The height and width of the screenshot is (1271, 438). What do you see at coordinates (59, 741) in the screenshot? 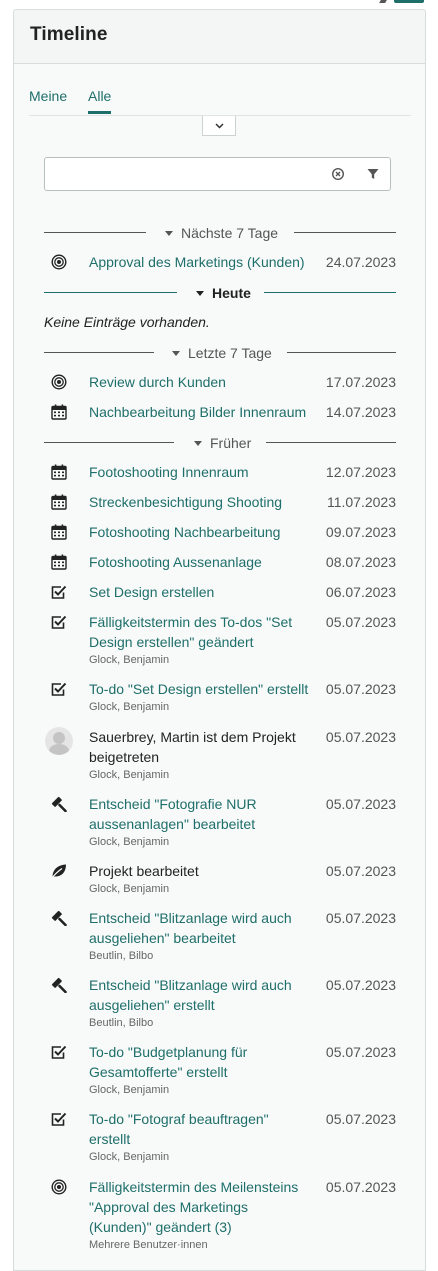
I see `user-avatar-icon` at bounding box center [59, 741].